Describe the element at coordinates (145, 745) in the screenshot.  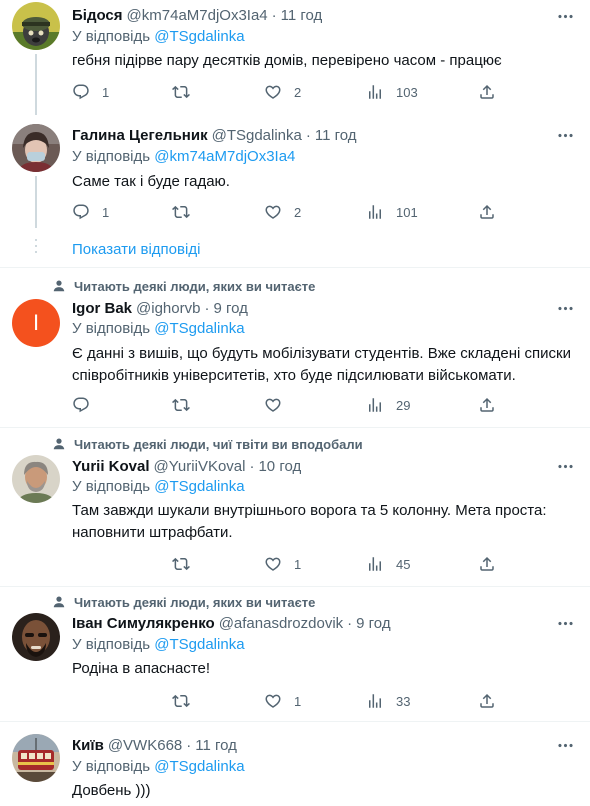
I see `author-handle: @VWK668` at that location.